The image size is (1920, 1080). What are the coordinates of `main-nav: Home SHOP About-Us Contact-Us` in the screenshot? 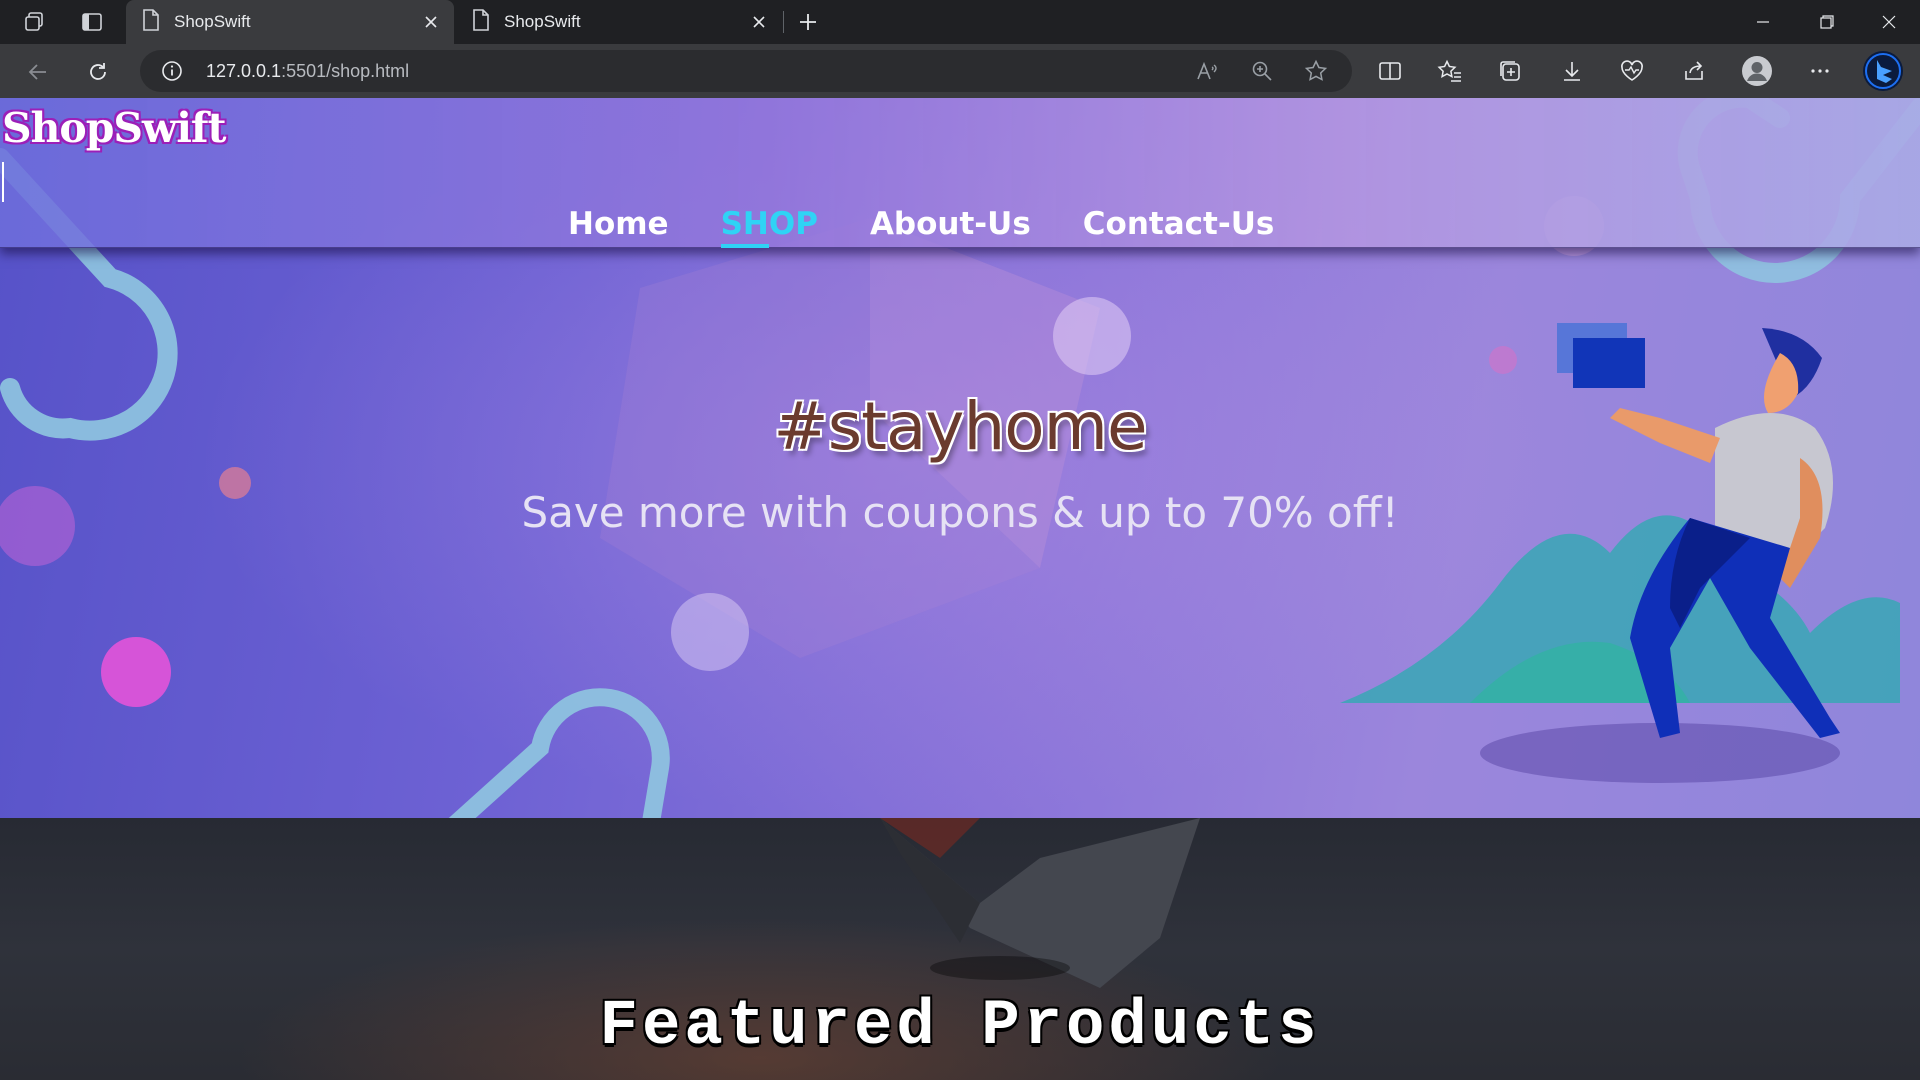 It's located at (921, 227).